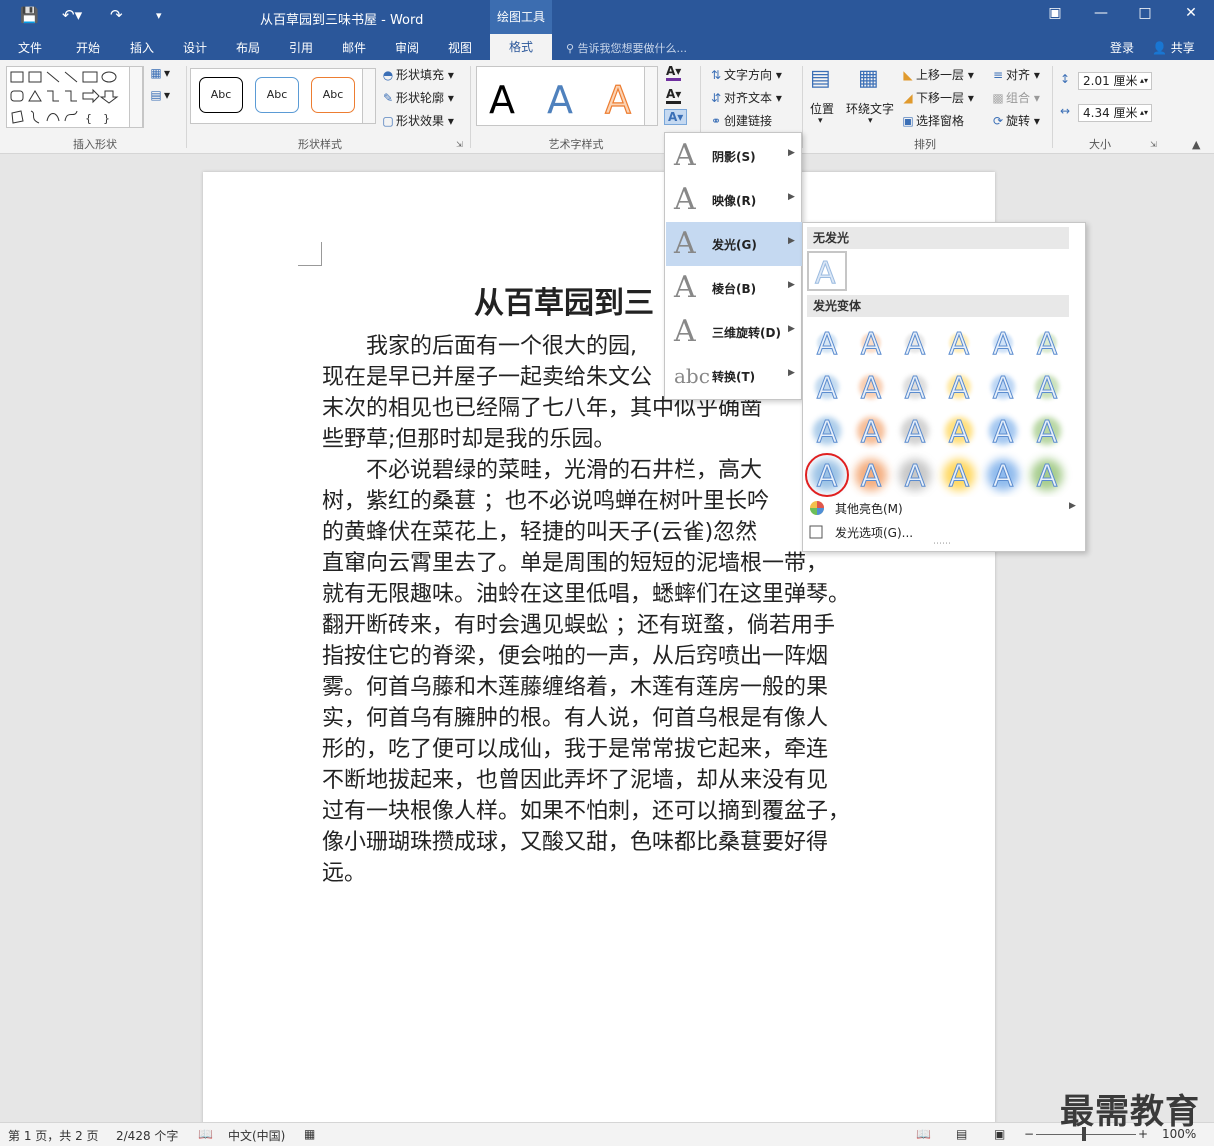 This screenshot has height=1146, width=1214. Describe the element at coordinates (745, 97) in the screenshot. I see `align-text-button: ⇵ 对齐文本 ▾` at that location.